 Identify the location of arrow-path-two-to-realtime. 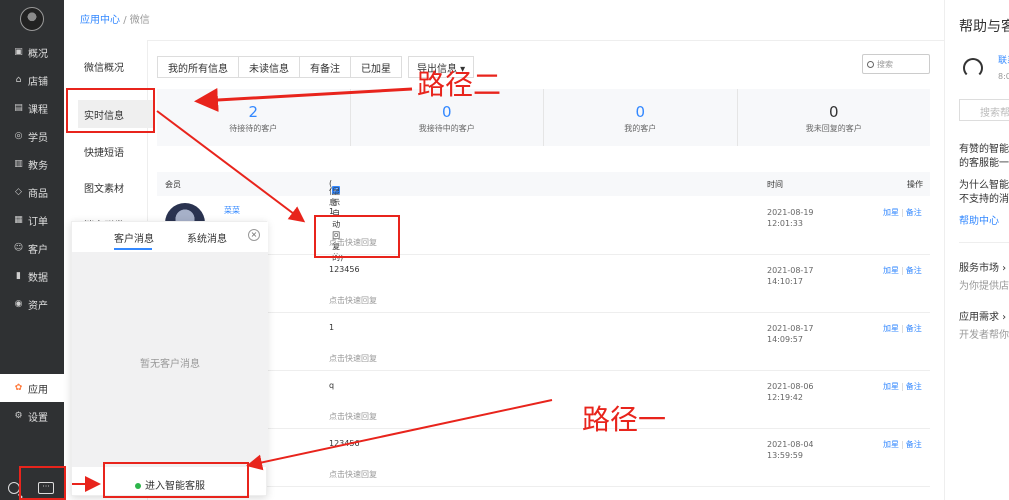
(303, 99).